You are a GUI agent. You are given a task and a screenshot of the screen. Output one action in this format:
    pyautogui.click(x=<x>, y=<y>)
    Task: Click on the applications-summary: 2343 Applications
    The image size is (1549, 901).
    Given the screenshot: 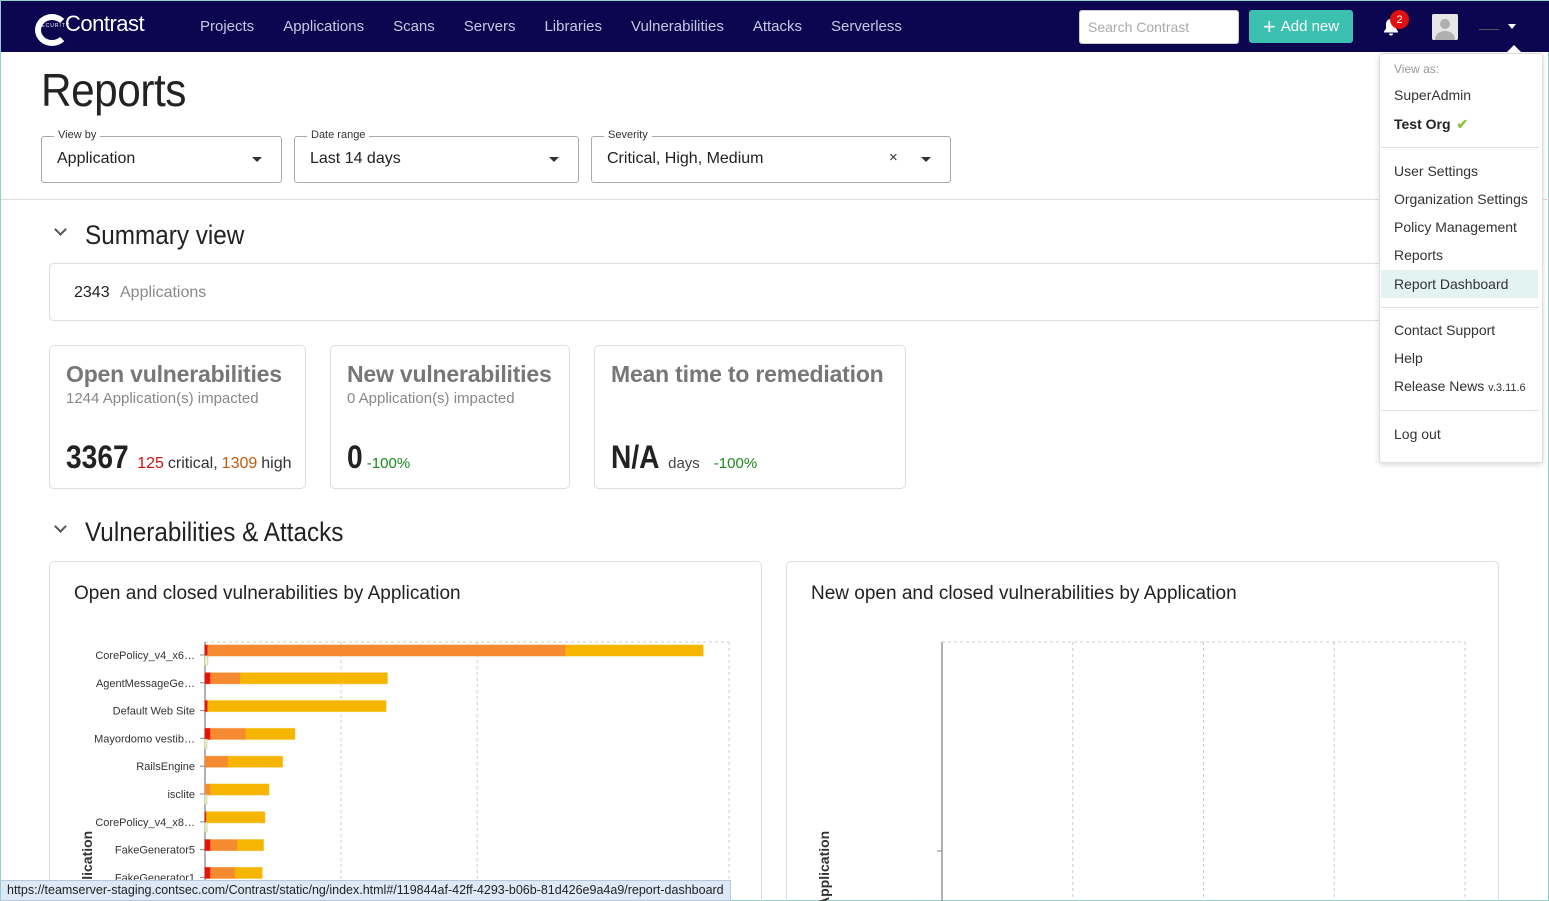 What is the action you would take?
    pyautogui.click(x=749, y=292)
    